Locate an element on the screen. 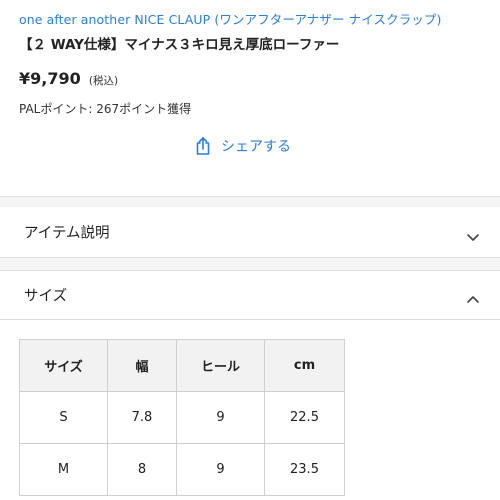 The width and height of the screenshot is (500, 500). points-info: PALポイント: 267ポイント獲得 is located at coordinates (105, 109).